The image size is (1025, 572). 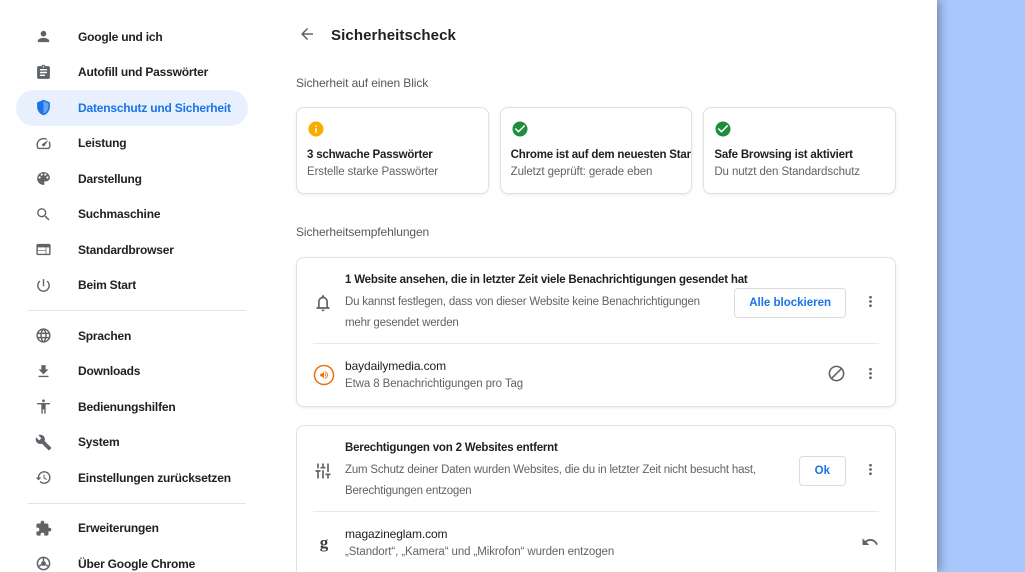 I want to click on sidebar-item-label: Suchmaschine, so click(x=119, y=214).